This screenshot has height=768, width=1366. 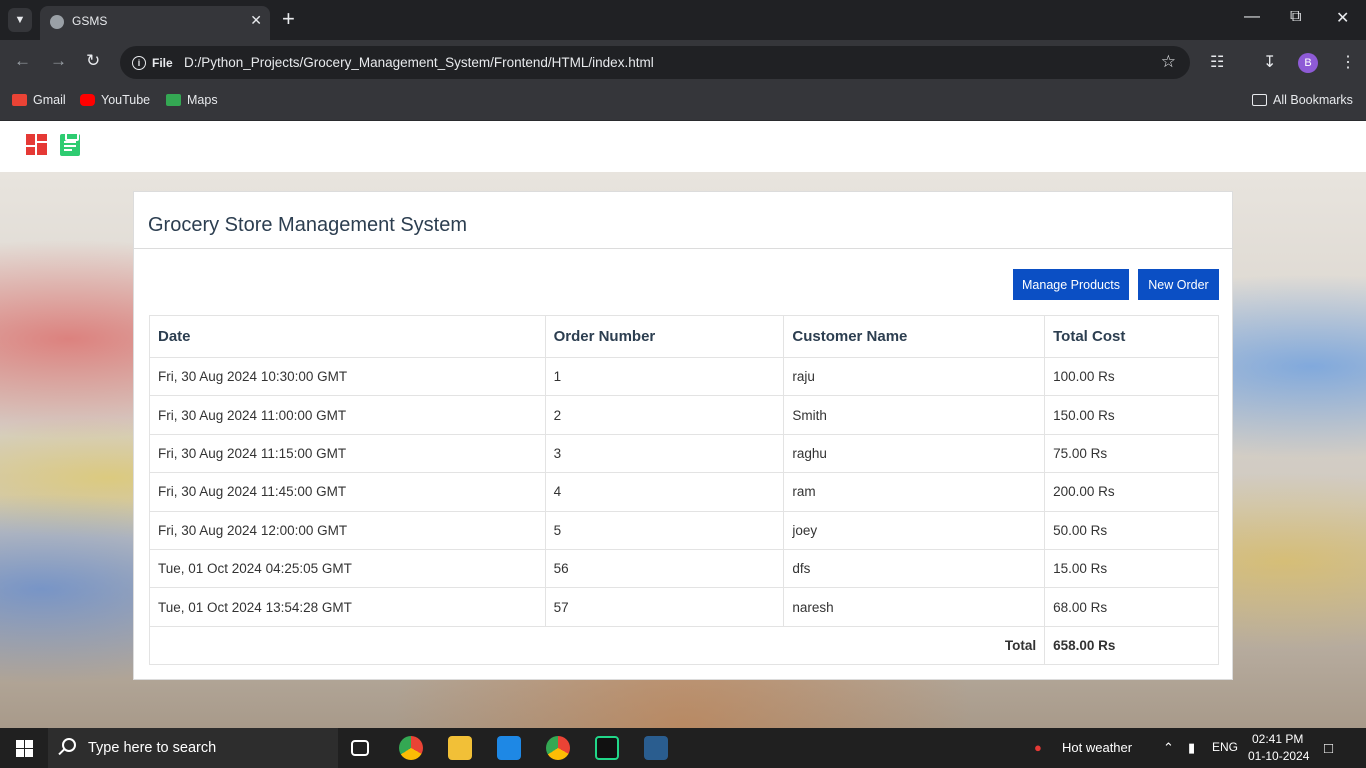 I want to click on notification-icon: □, so click(x=1328, y=748).